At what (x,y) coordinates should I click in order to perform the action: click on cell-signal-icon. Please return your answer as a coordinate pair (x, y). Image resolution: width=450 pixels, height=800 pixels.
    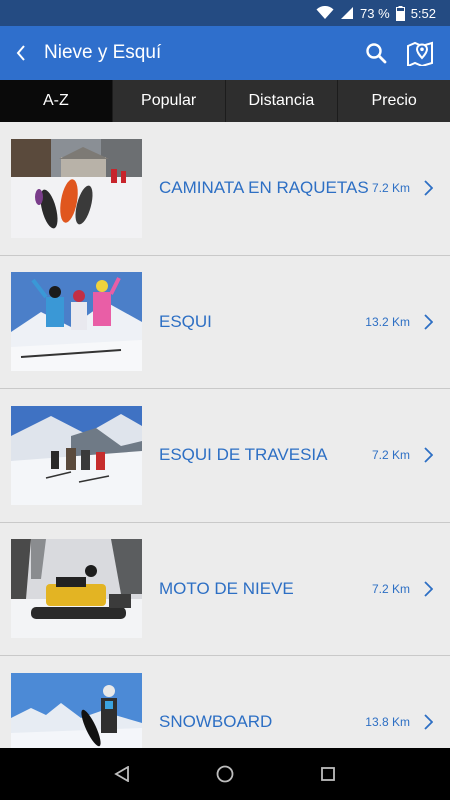
    Looking at the image, I should click on (347, 13).